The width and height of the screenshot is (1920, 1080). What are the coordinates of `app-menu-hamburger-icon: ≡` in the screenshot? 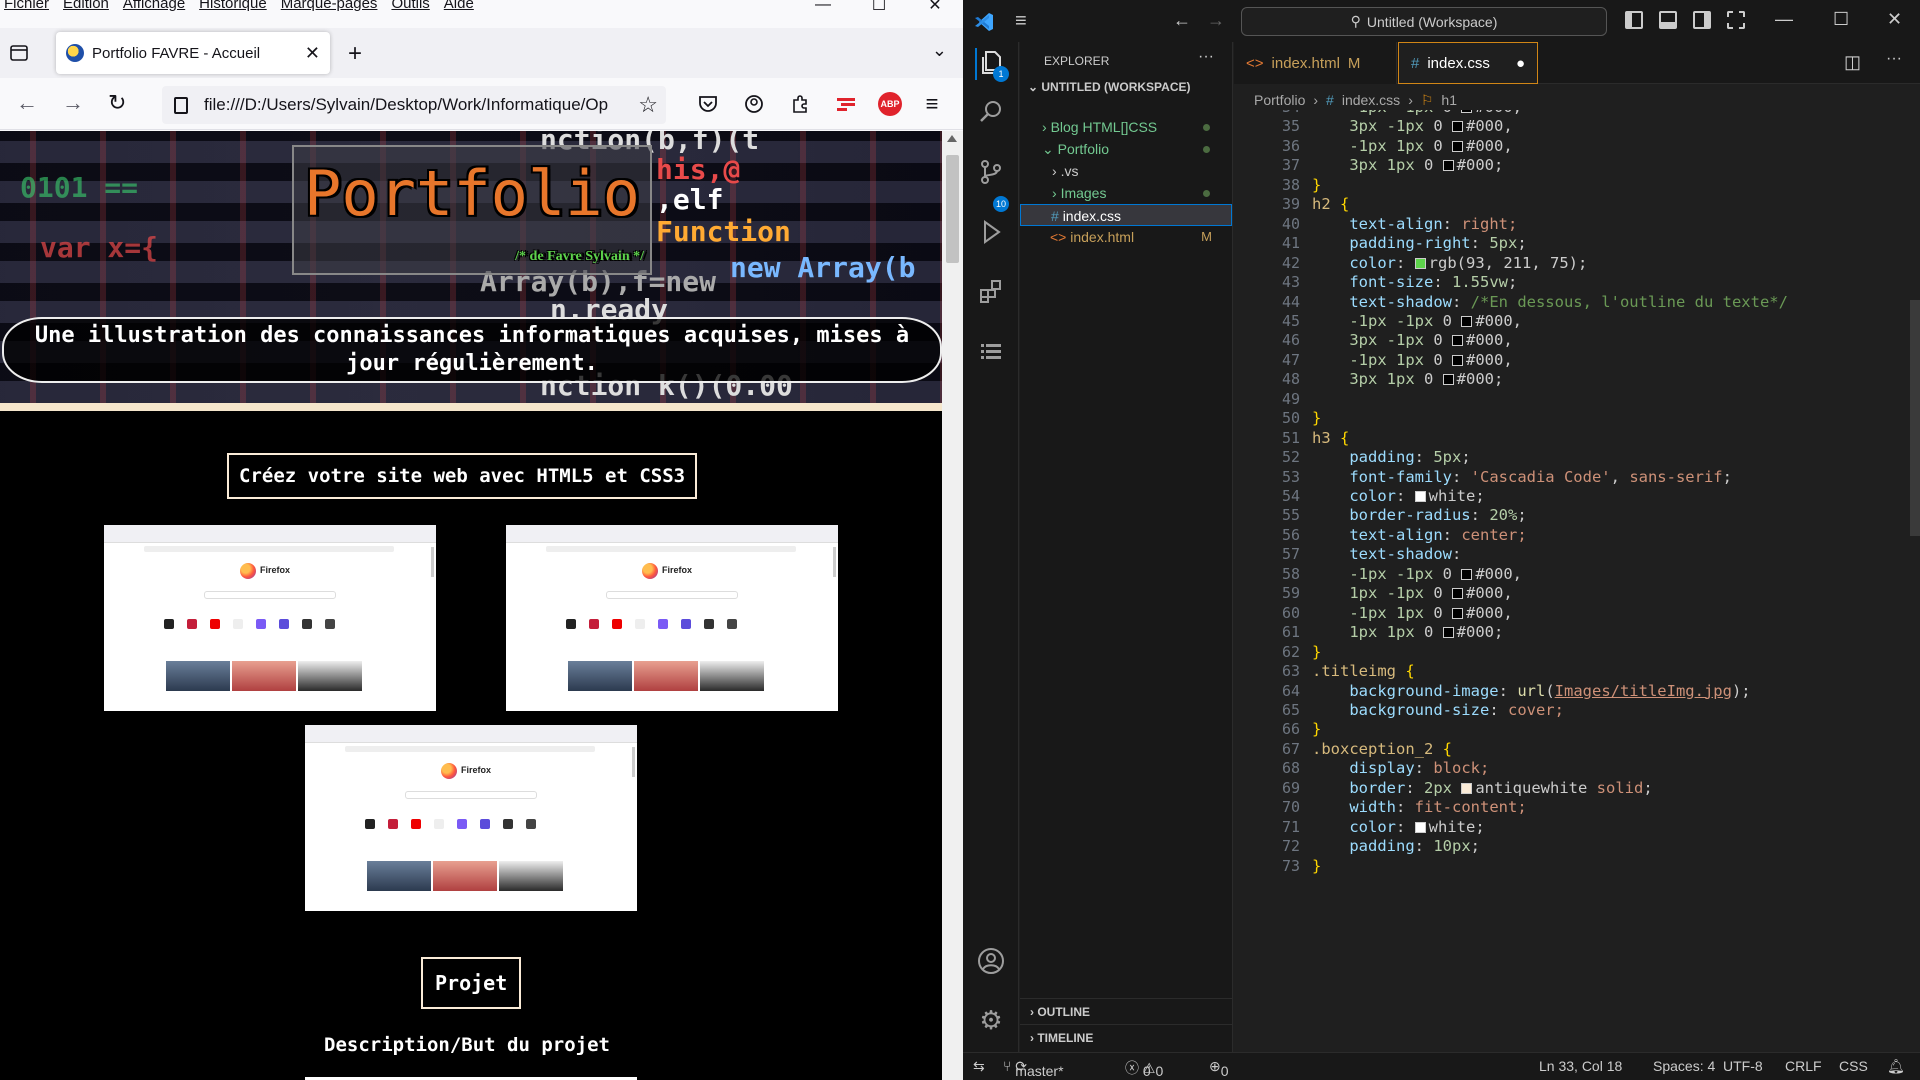 It's located at (932, 103).